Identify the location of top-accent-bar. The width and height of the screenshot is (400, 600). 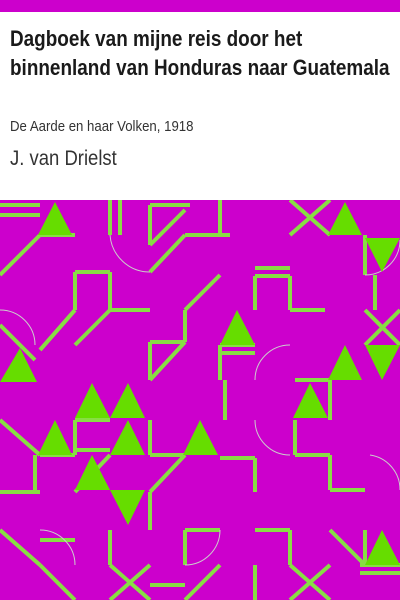
(200, 6).